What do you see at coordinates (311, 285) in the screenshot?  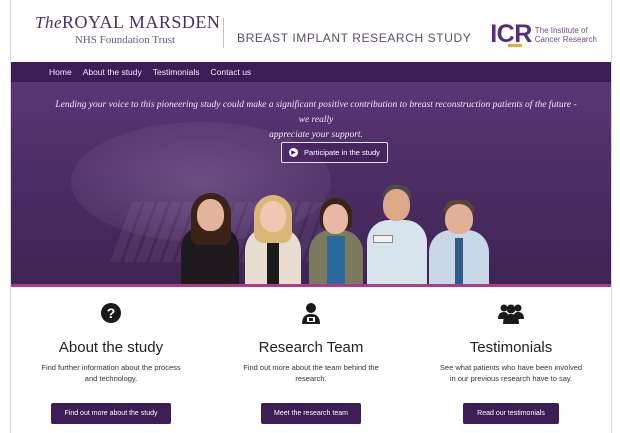 I see `hero-divider` at bounding box center [311, 285].